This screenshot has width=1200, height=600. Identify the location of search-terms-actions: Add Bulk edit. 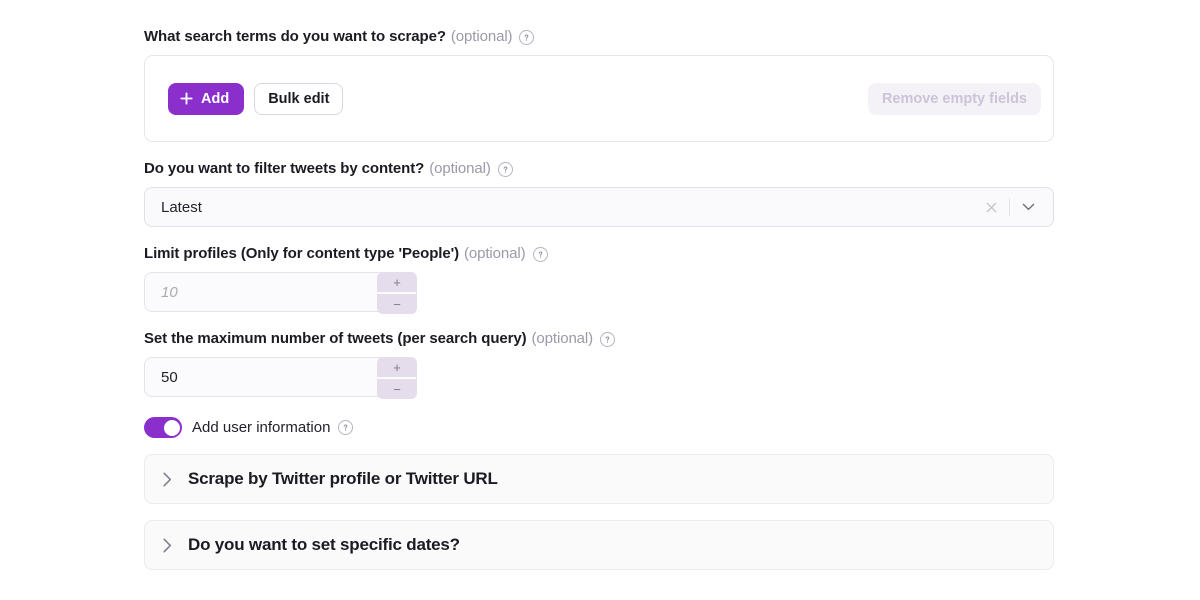
(256, 98).